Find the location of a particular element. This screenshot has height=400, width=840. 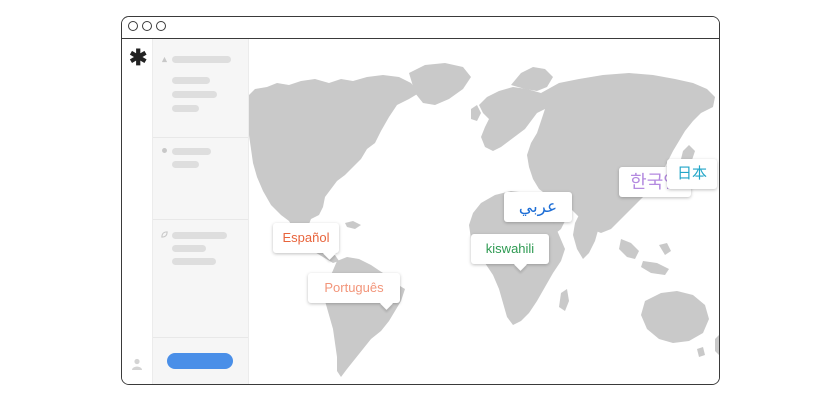

close-window-button is located at coordinates (133, 26).